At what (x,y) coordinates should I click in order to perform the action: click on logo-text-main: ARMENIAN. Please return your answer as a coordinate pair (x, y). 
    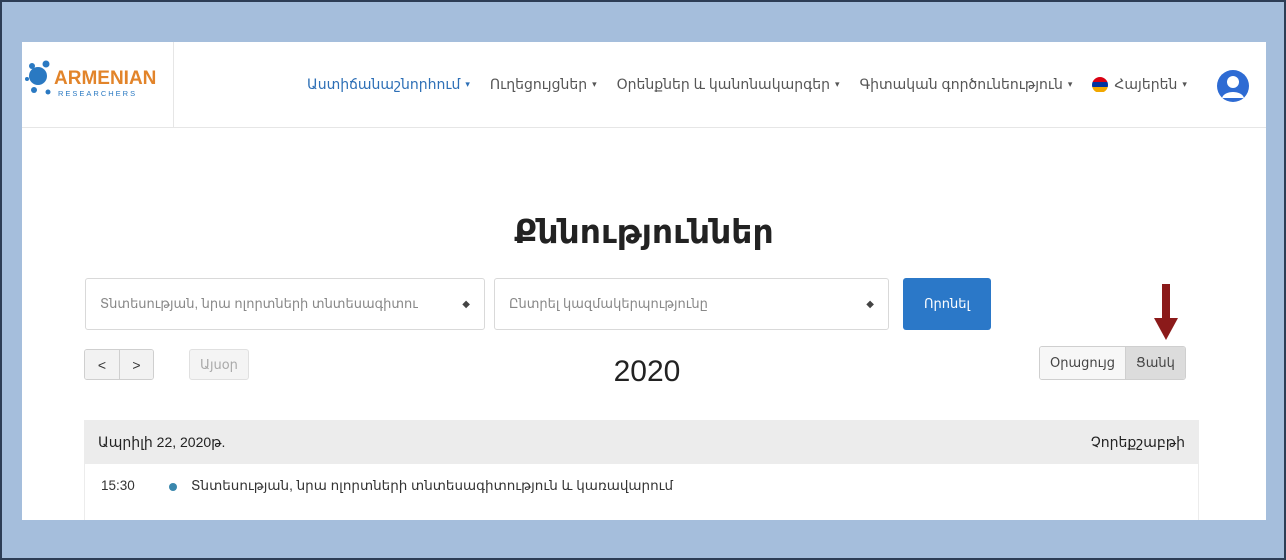
    Looking at the image, I should click on (105, 78).